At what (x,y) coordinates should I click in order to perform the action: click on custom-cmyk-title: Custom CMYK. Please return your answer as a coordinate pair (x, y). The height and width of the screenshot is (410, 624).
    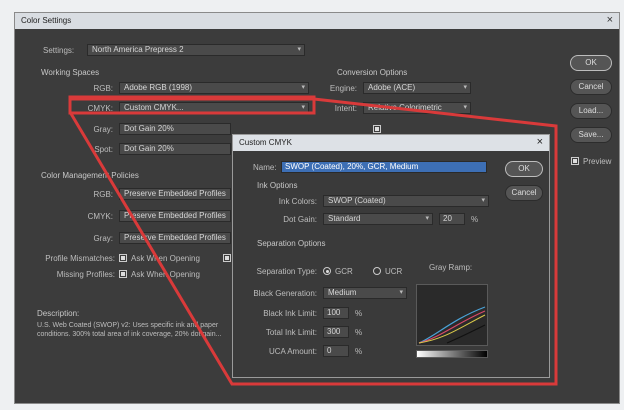
    Looking at the image, I should click on (265, 142).